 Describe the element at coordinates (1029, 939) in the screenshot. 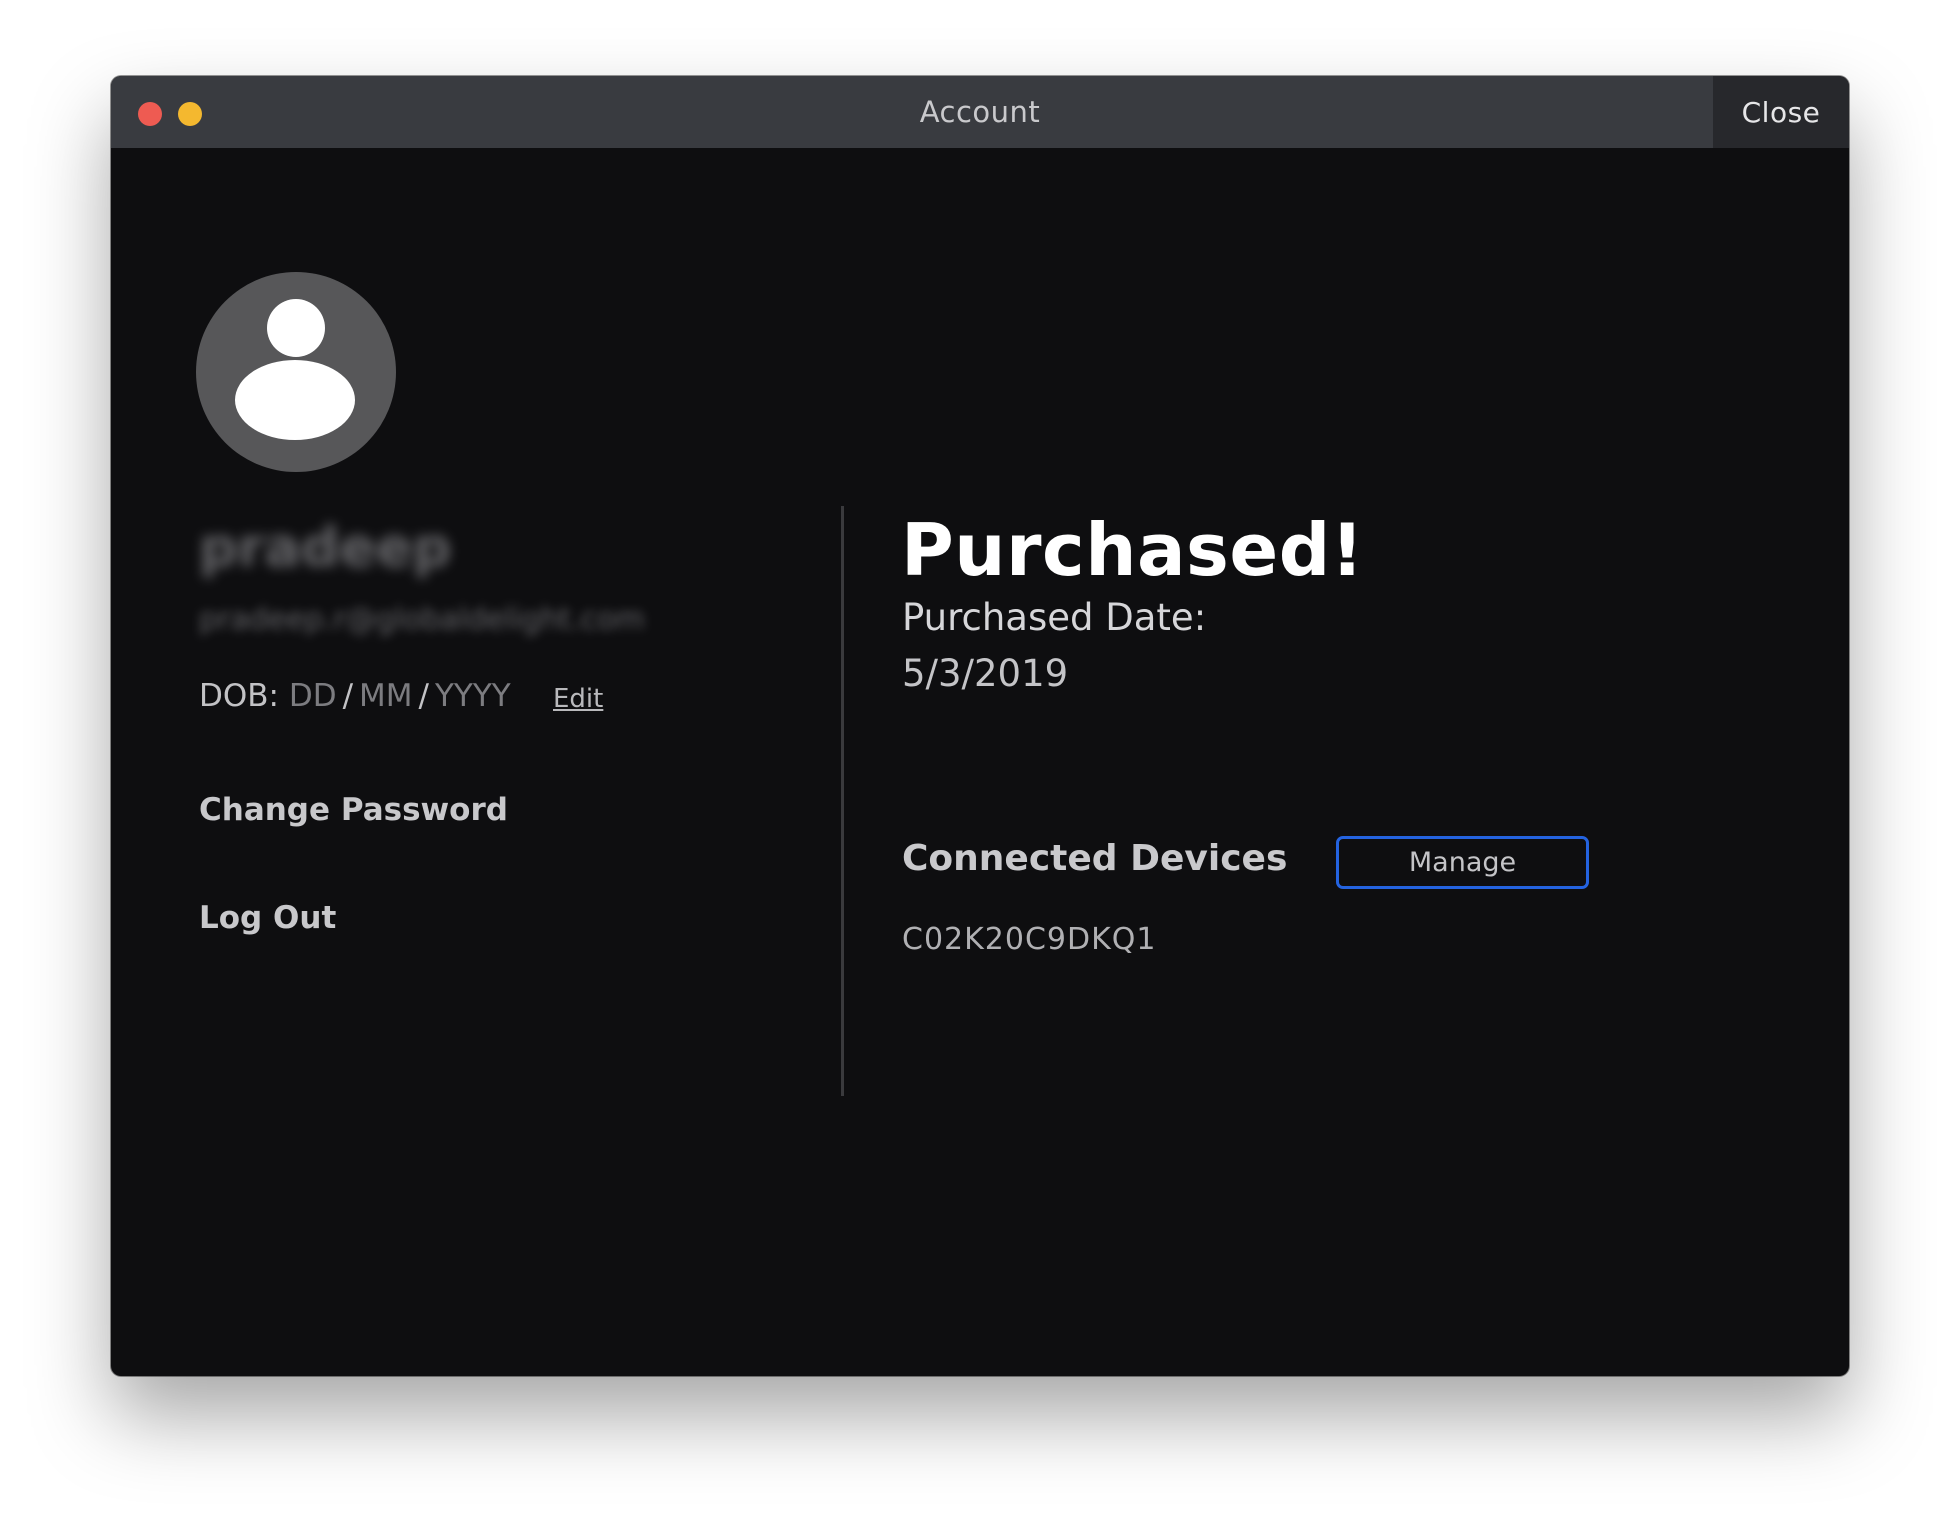

I see `device-list-item: C02K20C9DKQ1` at that location.